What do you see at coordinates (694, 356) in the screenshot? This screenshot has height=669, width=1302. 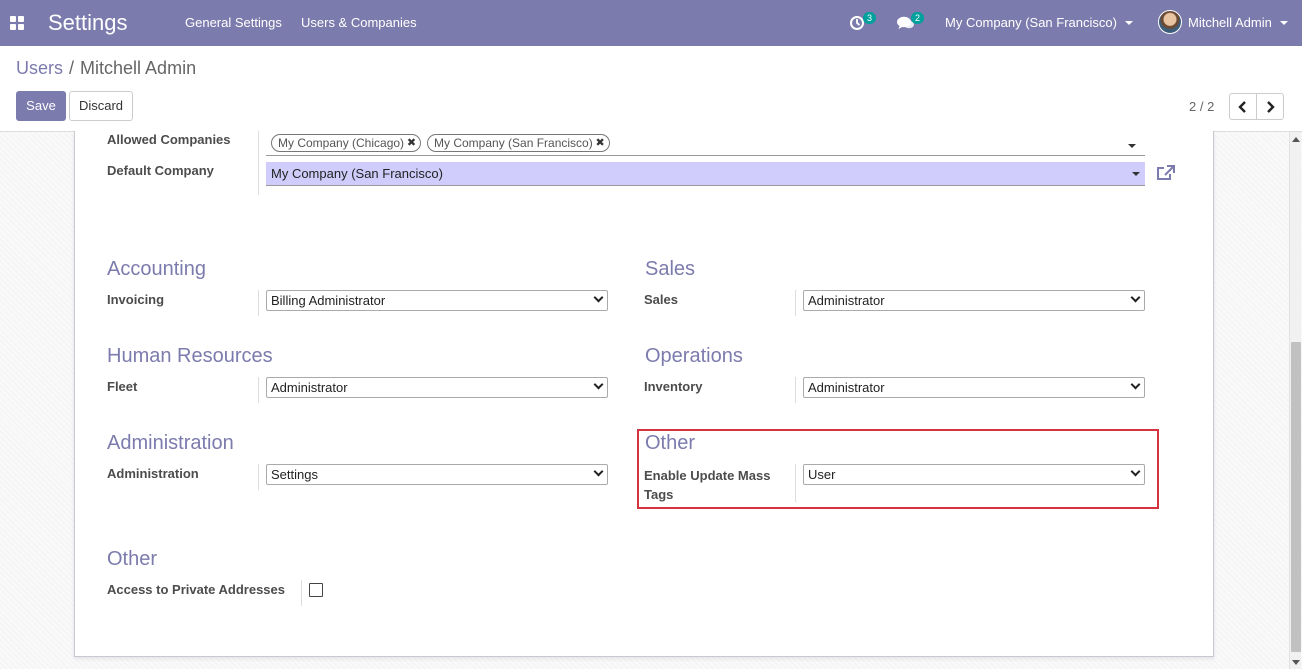 I see `group-title-operations: Operations` at bounding box center [694, 356].